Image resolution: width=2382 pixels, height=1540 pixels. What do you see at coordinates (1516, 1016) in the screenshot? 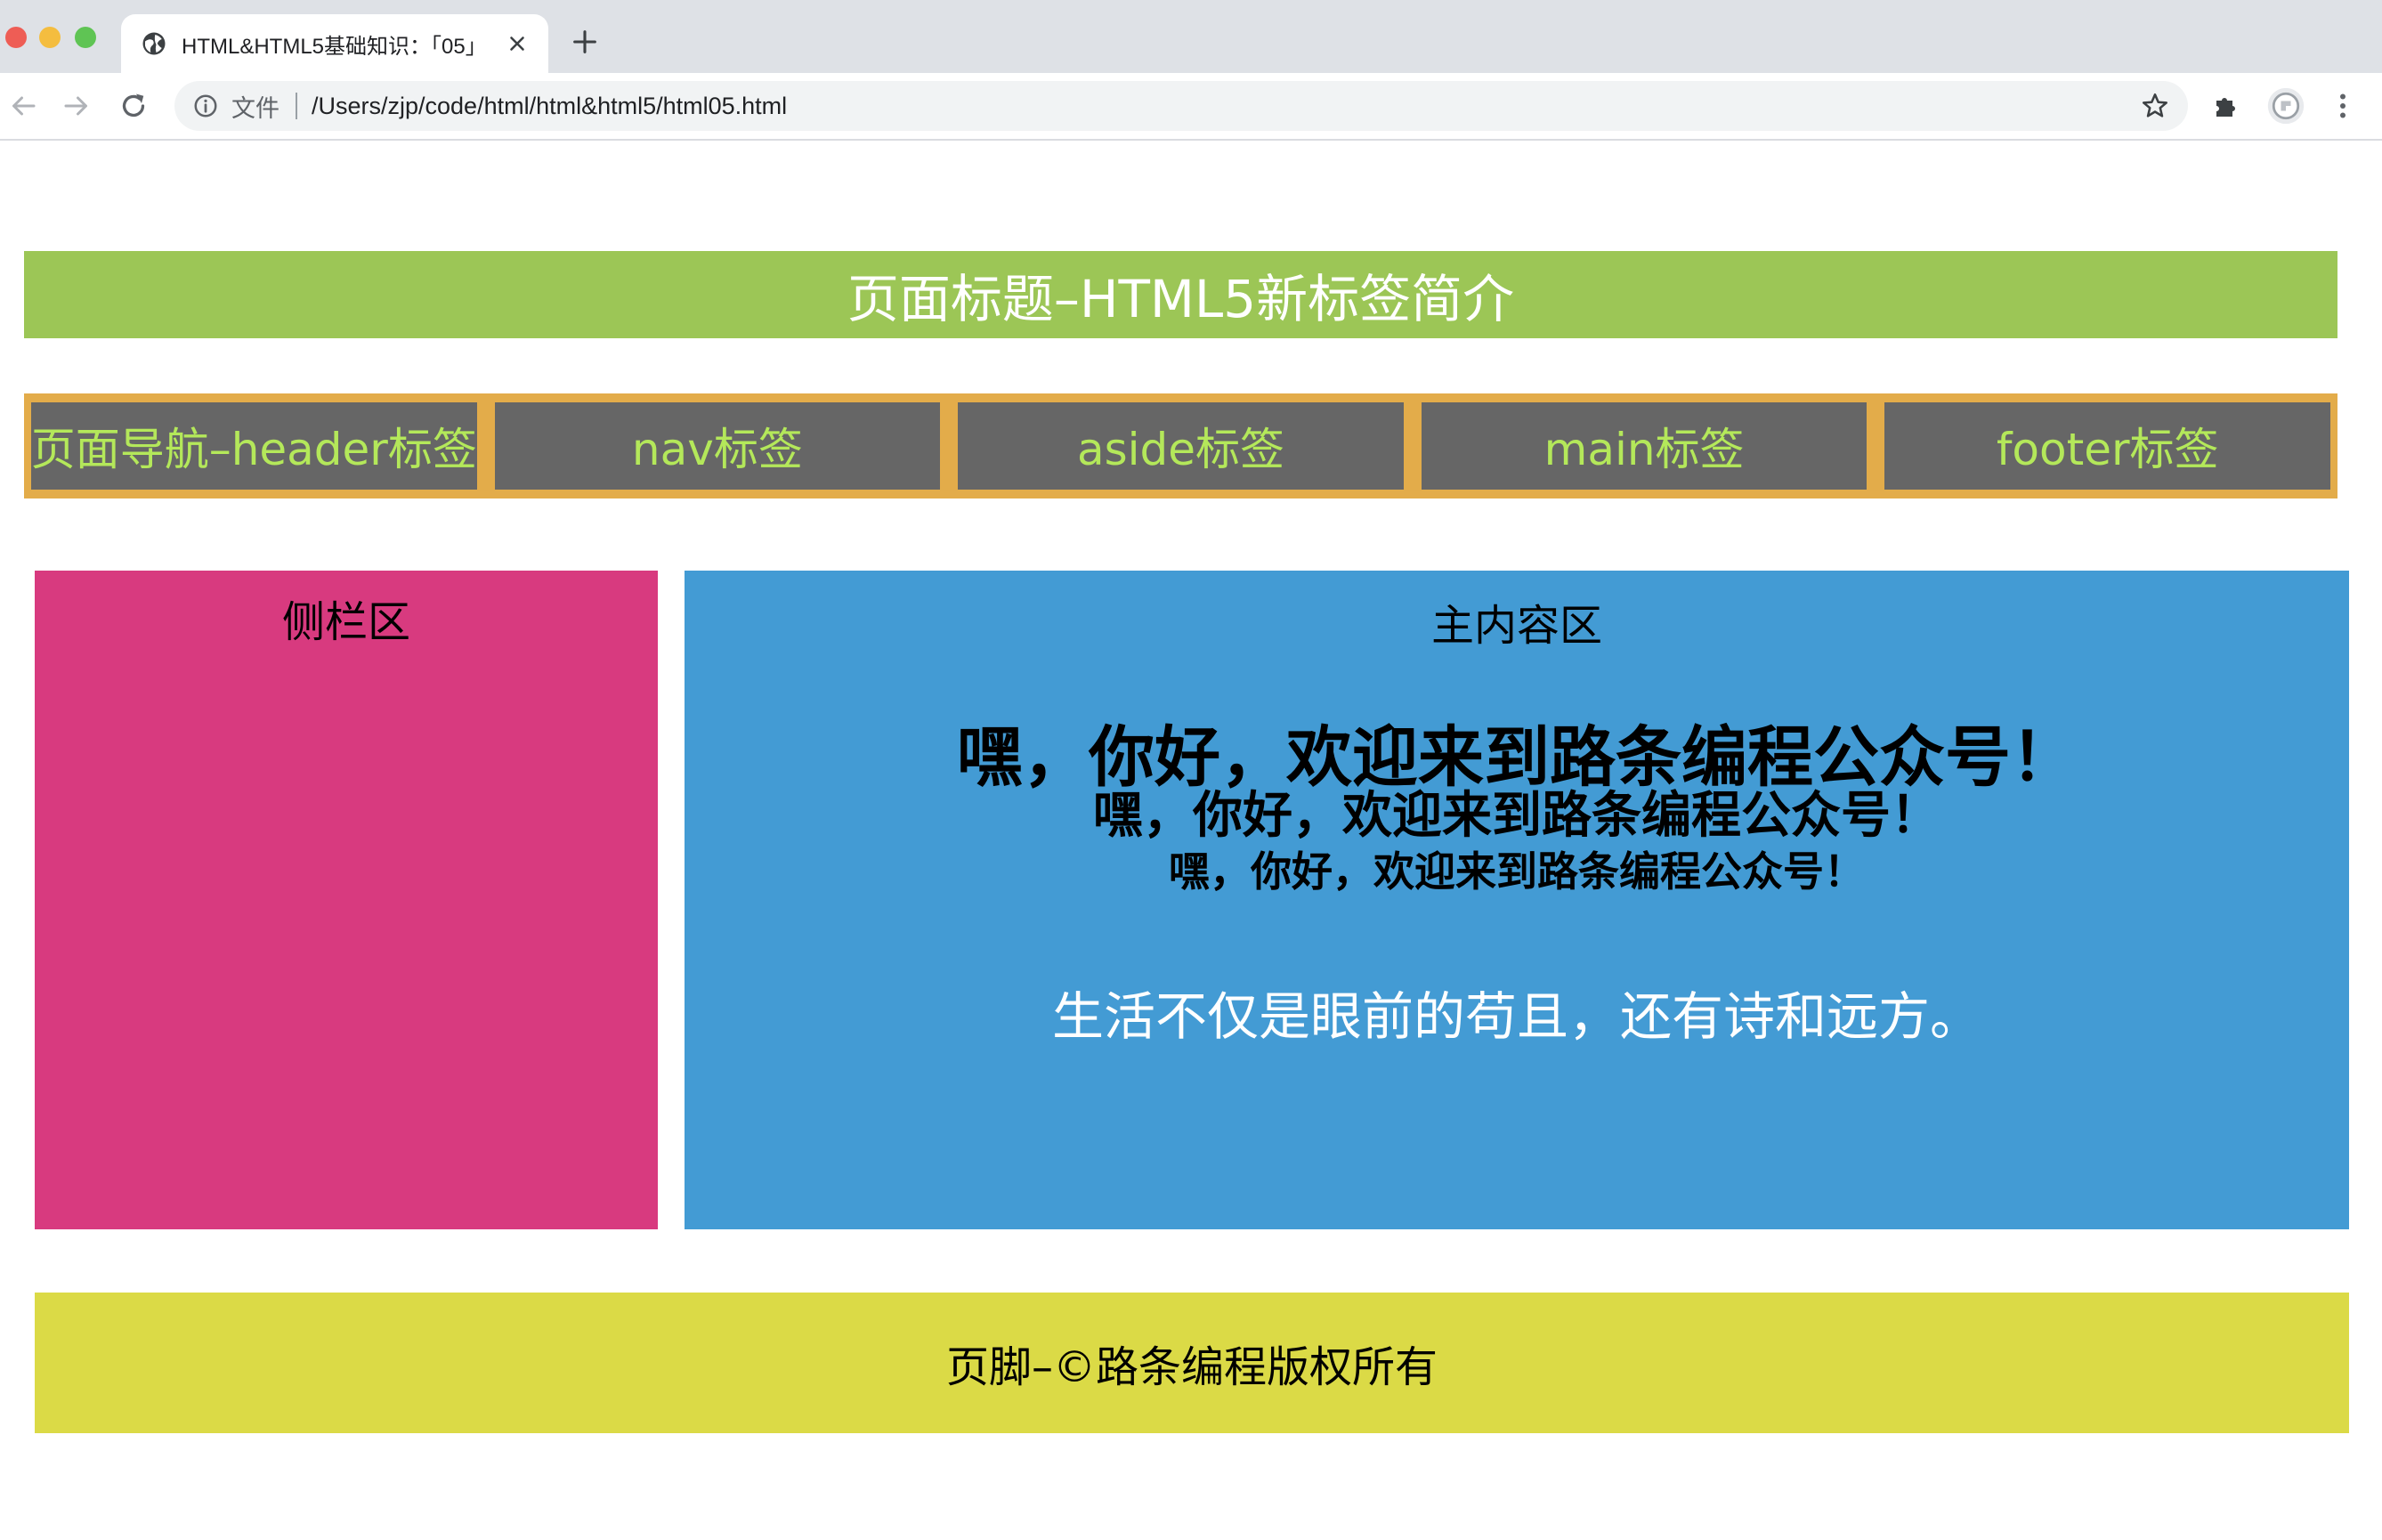
I see `motto-text: 生活不仅是眼前的苟且，还有诗和远方。` at bounding box center [1516, 1016].